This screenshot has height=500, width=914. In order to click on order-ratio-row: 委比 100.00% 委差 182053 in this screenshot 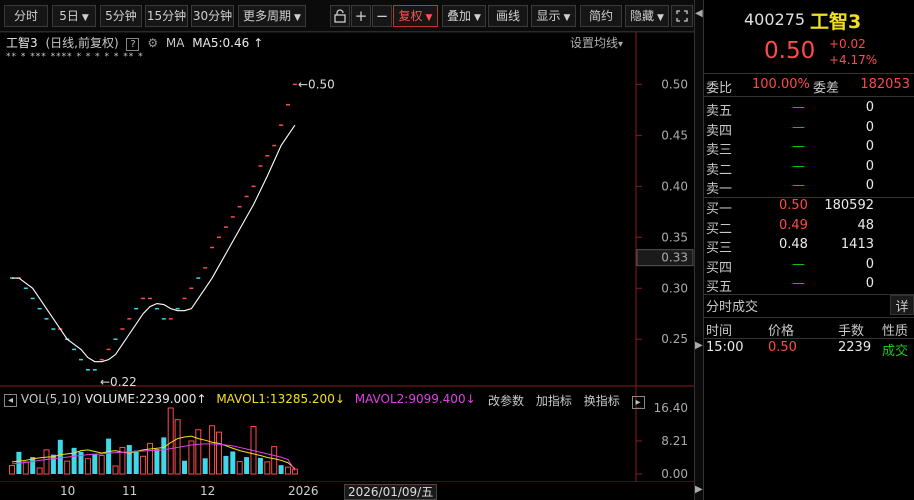, I will do `click(809, 86)`.